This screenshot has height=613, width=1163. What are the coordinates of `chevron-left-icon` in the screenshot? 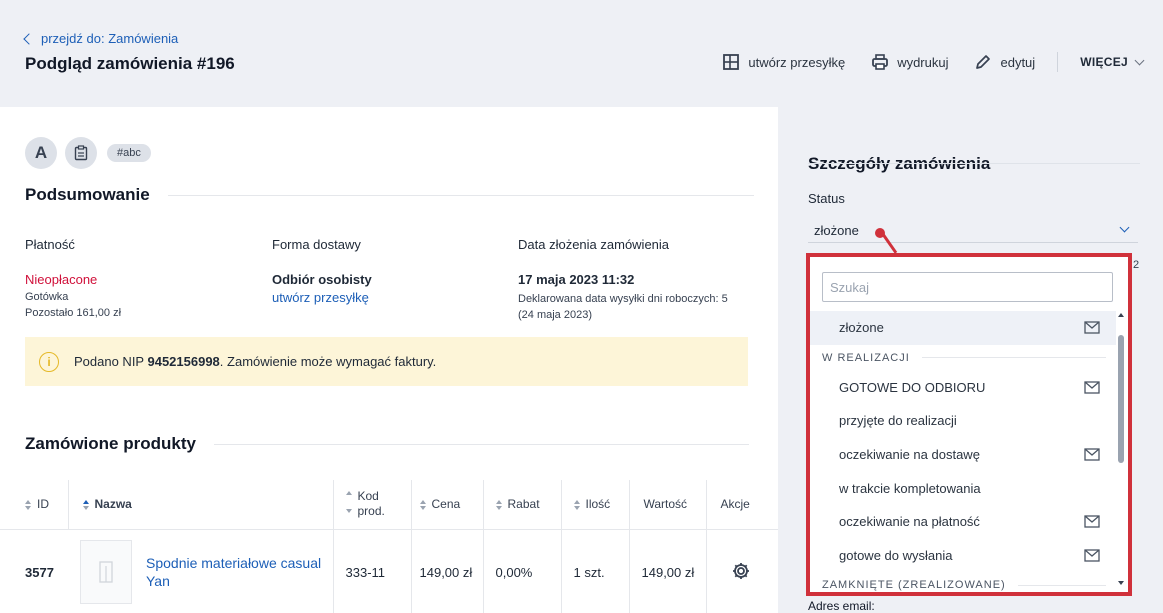 It's located at (29, 38).